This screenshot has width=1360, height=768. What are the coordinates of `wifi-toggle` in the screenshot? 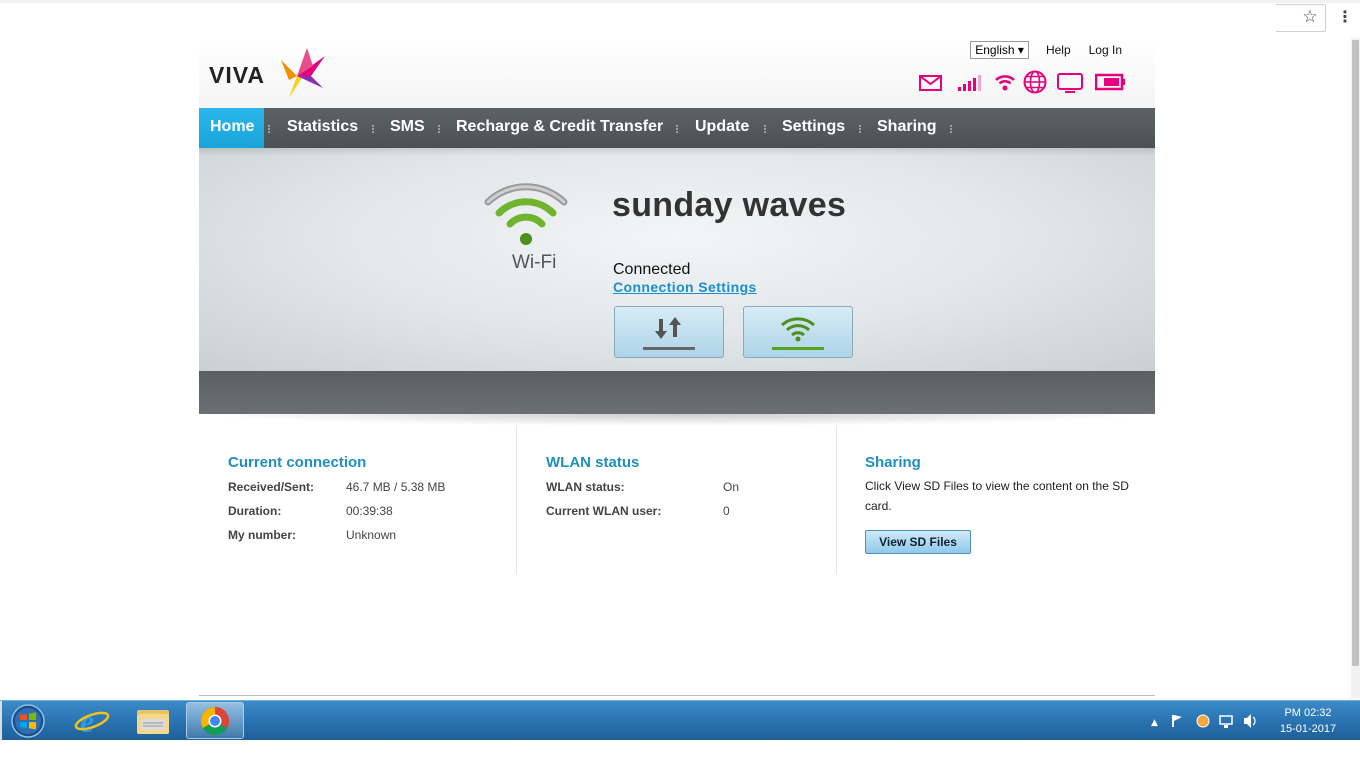 It's located at (798, 332).